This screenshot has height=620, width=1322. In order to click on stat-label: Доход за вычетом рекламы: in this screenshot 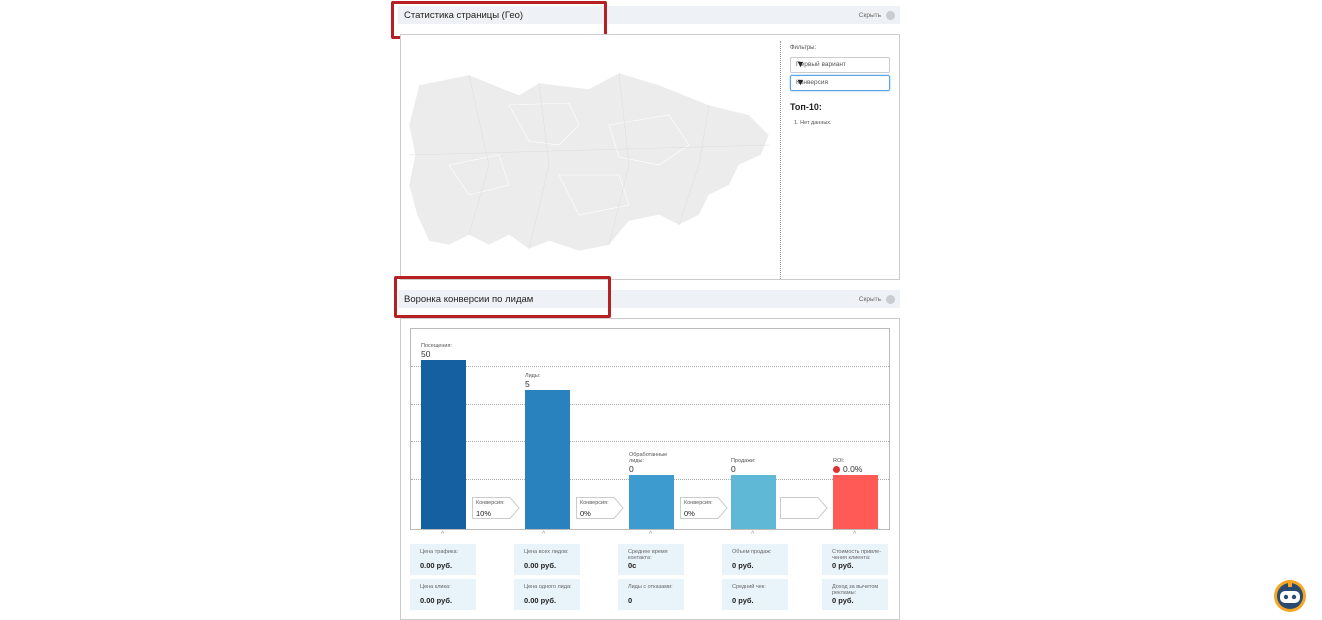, I will do `click(855, 590)`.